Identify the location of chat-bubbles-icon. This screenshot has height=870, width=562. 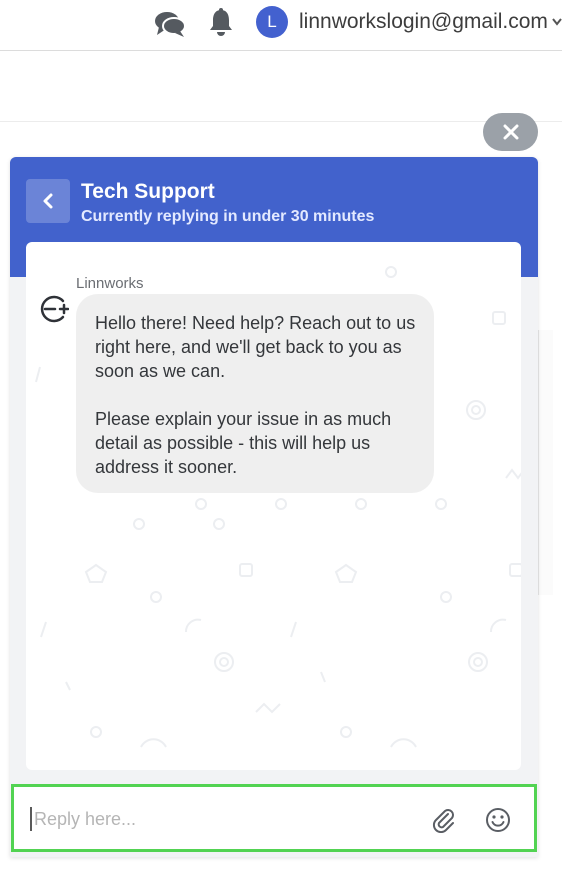
(170, 24).